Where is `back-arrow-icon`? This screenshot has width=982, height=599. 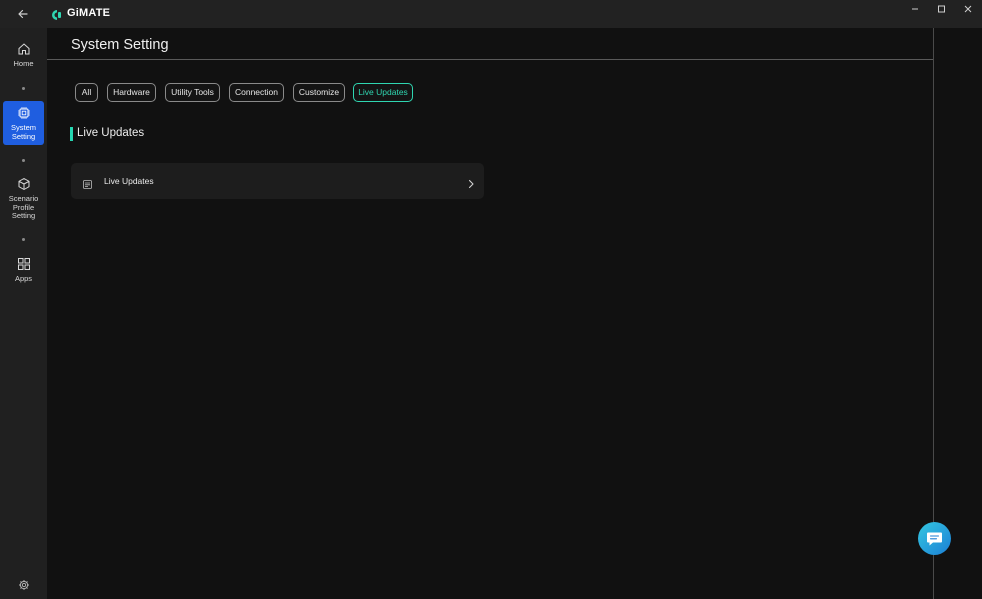 back-arrow-icon is located at coordinates (23, 14).